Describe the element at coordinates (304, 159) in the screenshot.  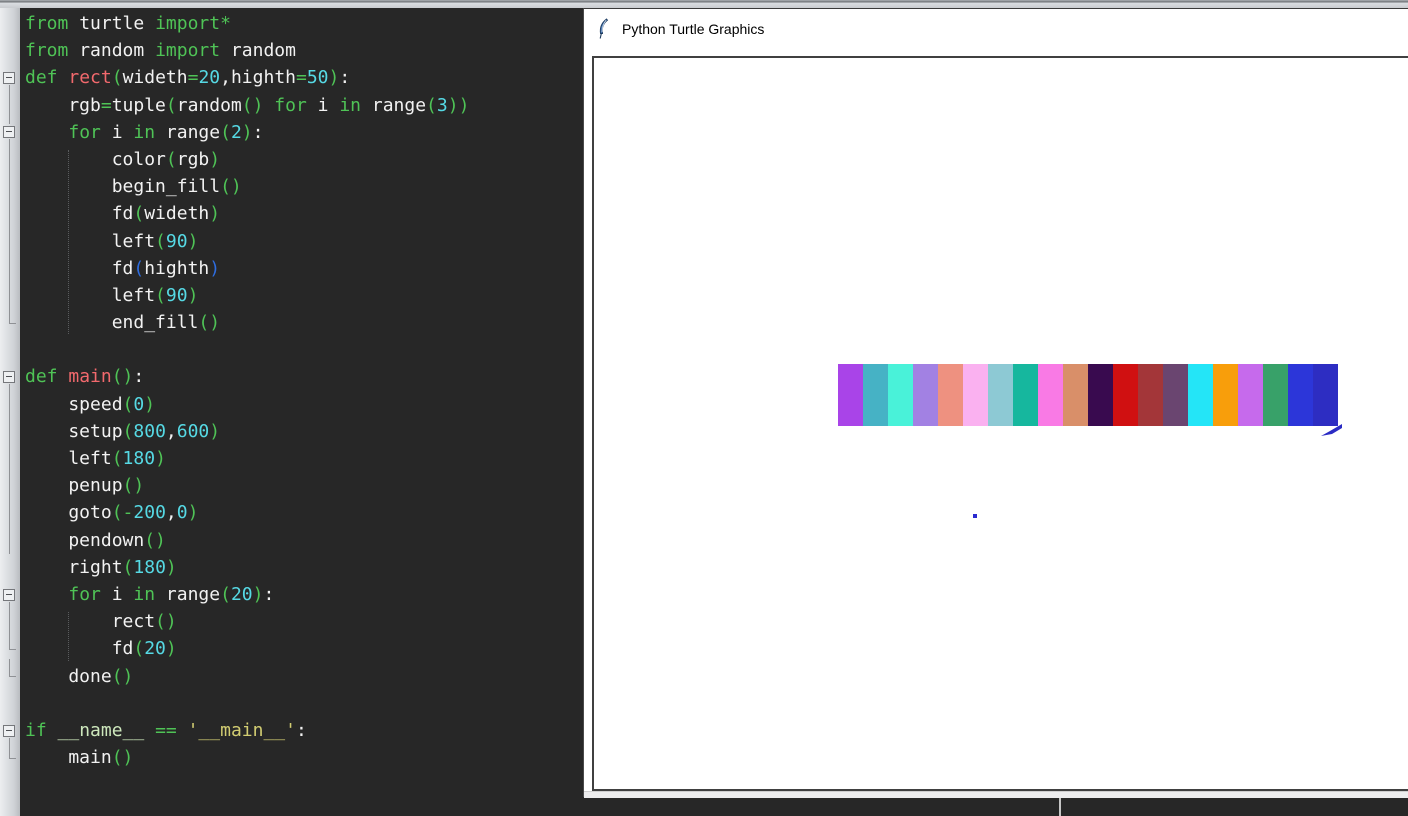
I see `code-line: color(rgb)` at that location.